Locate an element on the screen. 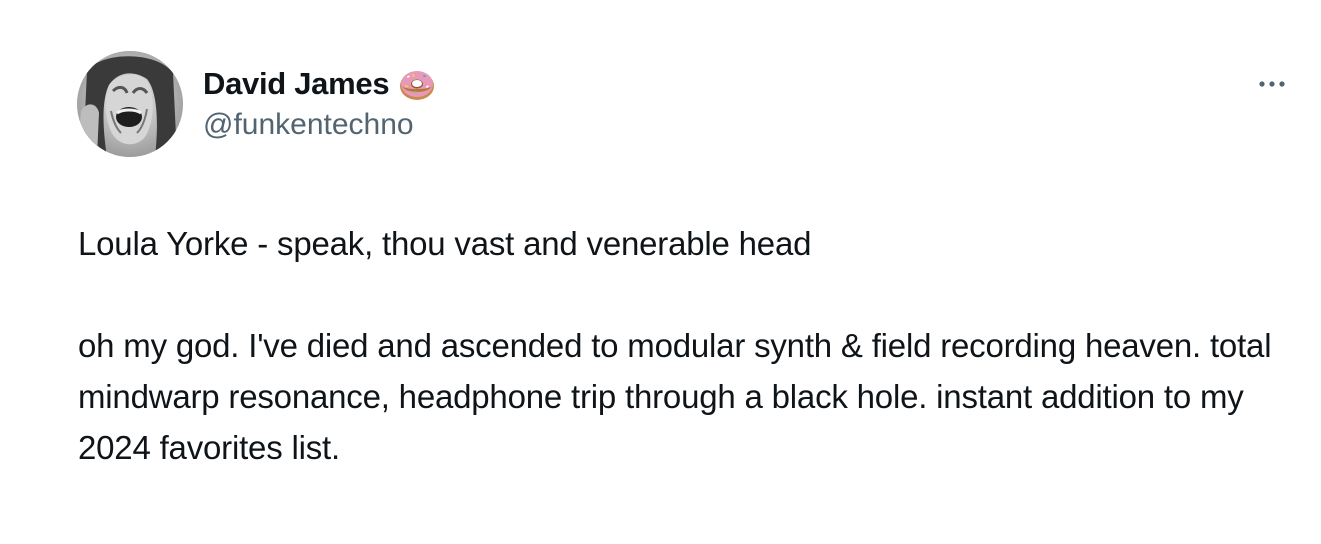  avatar is located at coordinates (130, 104).